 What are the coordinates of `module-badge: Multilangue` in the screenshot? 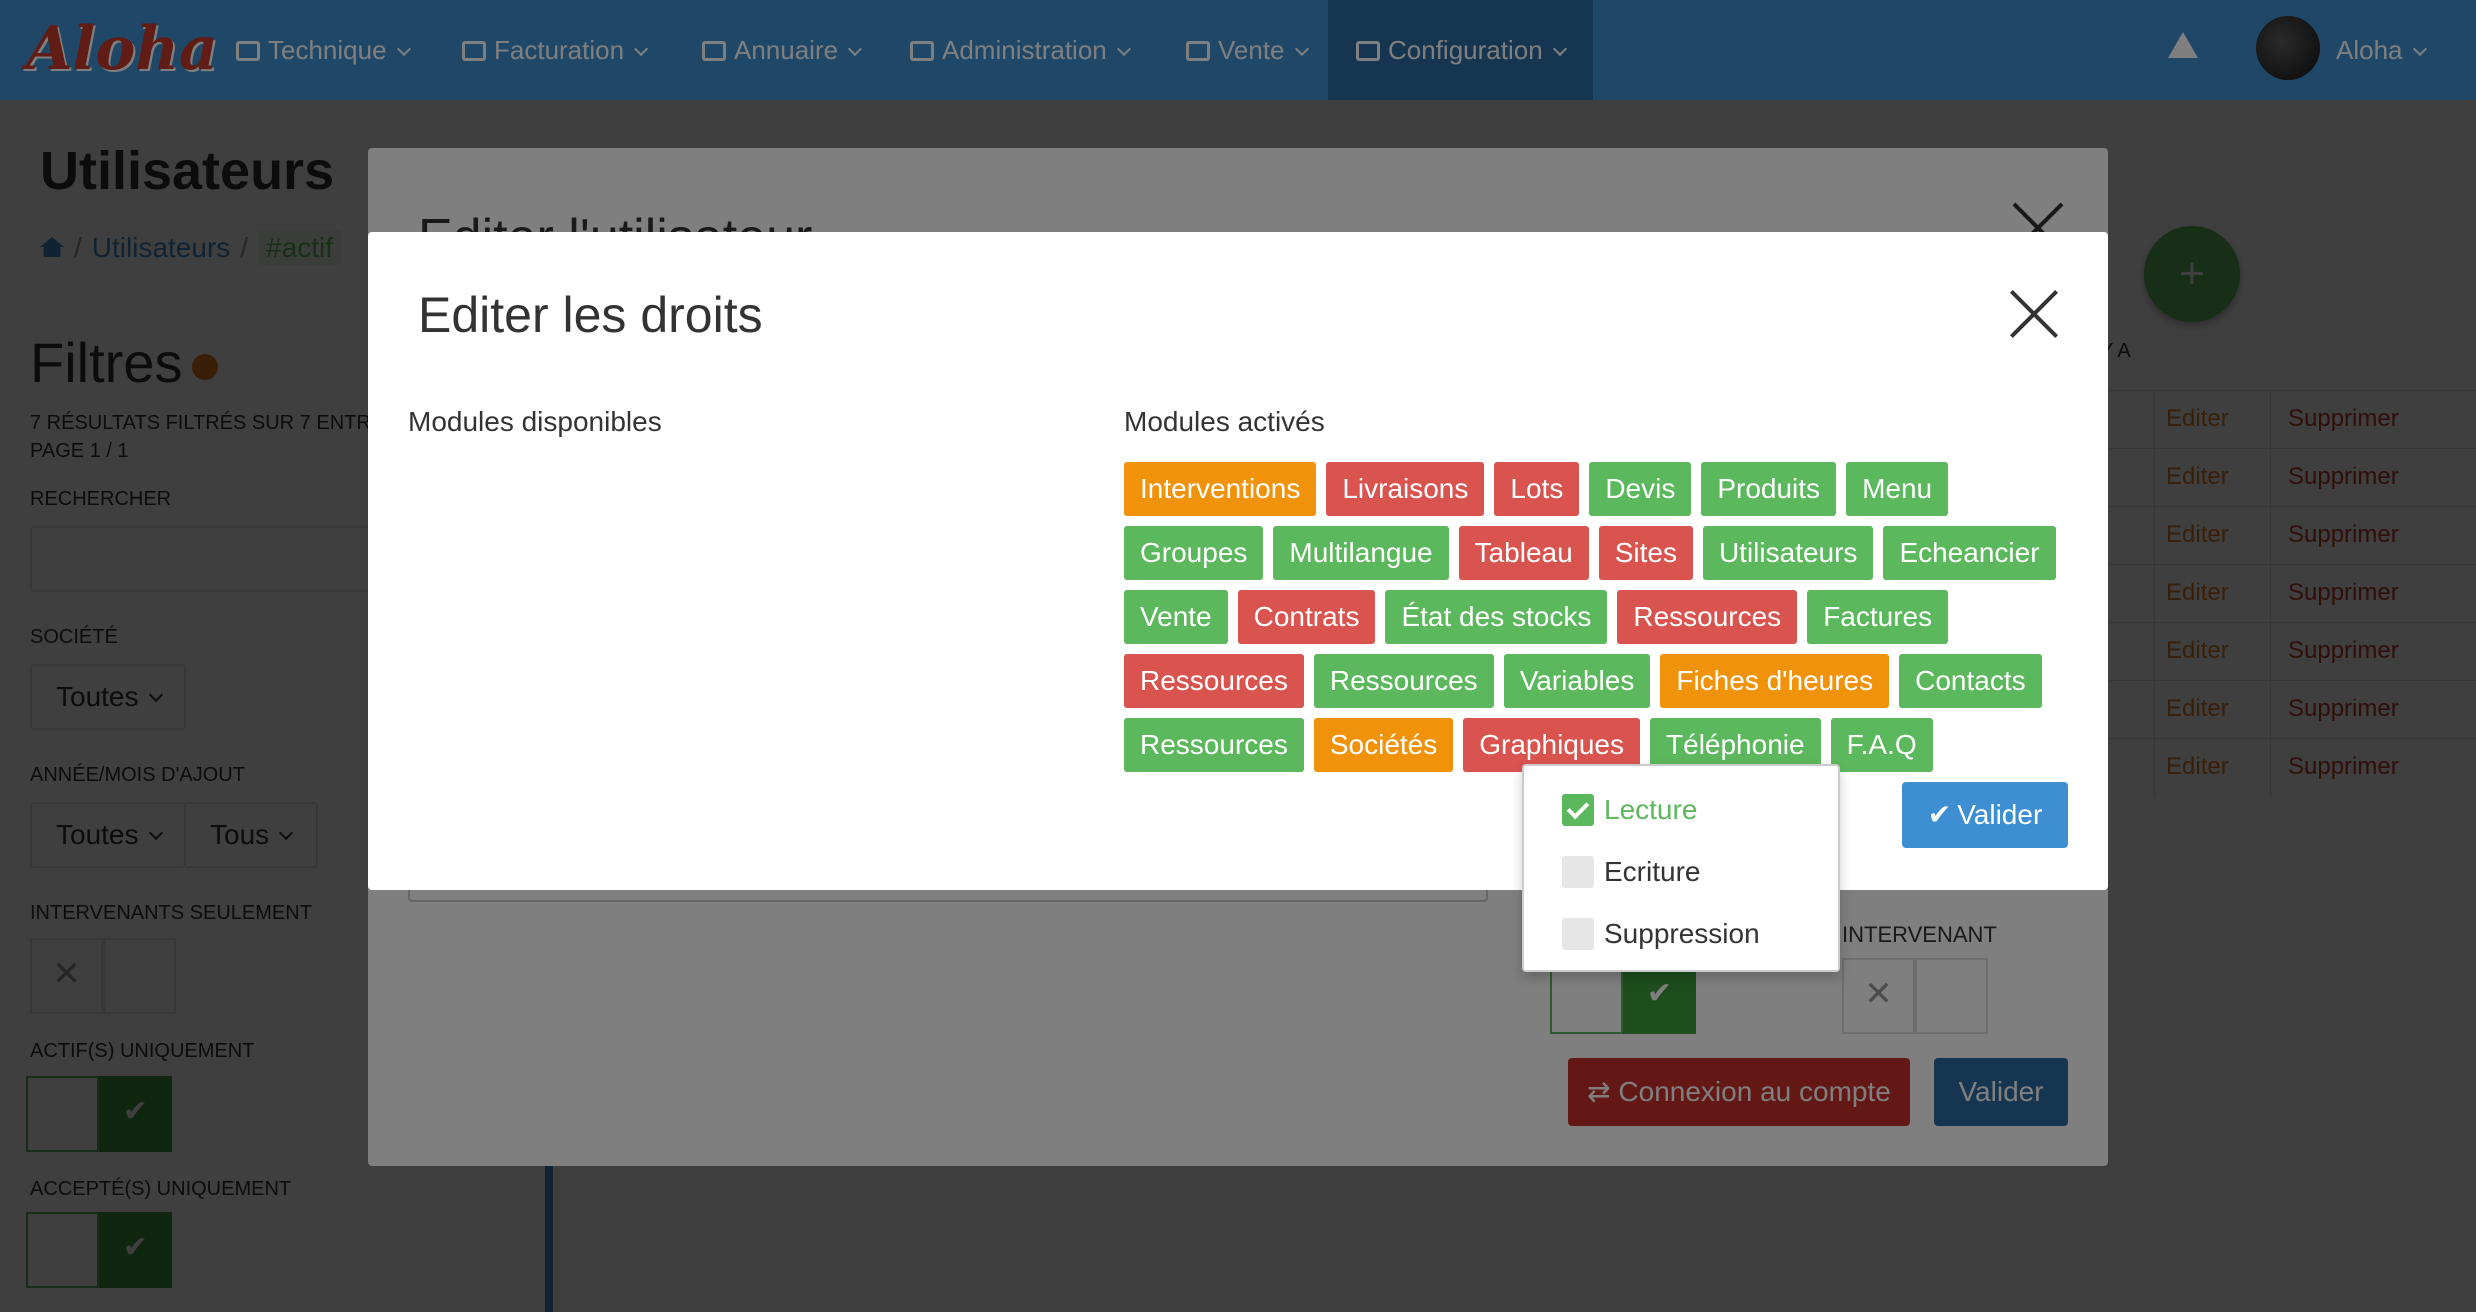 It's located at (1361, 553).